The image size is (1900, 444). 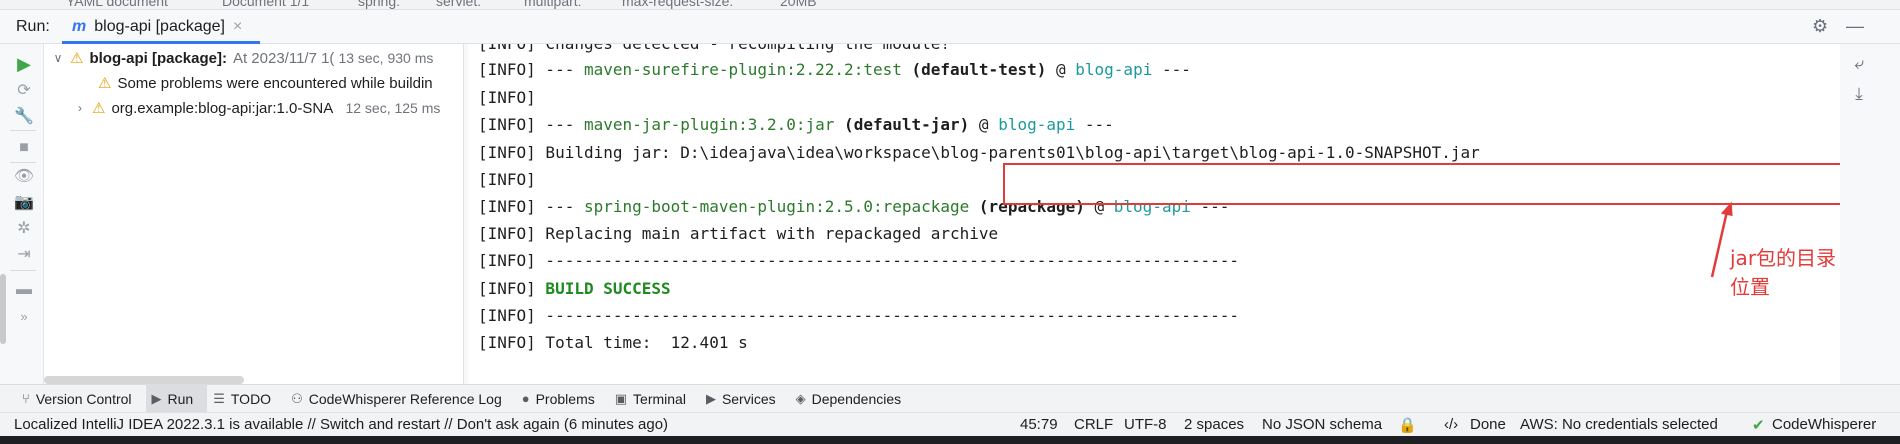 What do you see at coordinates (1145, 424) in the screenshot?
I see `file-encoding: UTF-8` at bounding box center [1145, 424].